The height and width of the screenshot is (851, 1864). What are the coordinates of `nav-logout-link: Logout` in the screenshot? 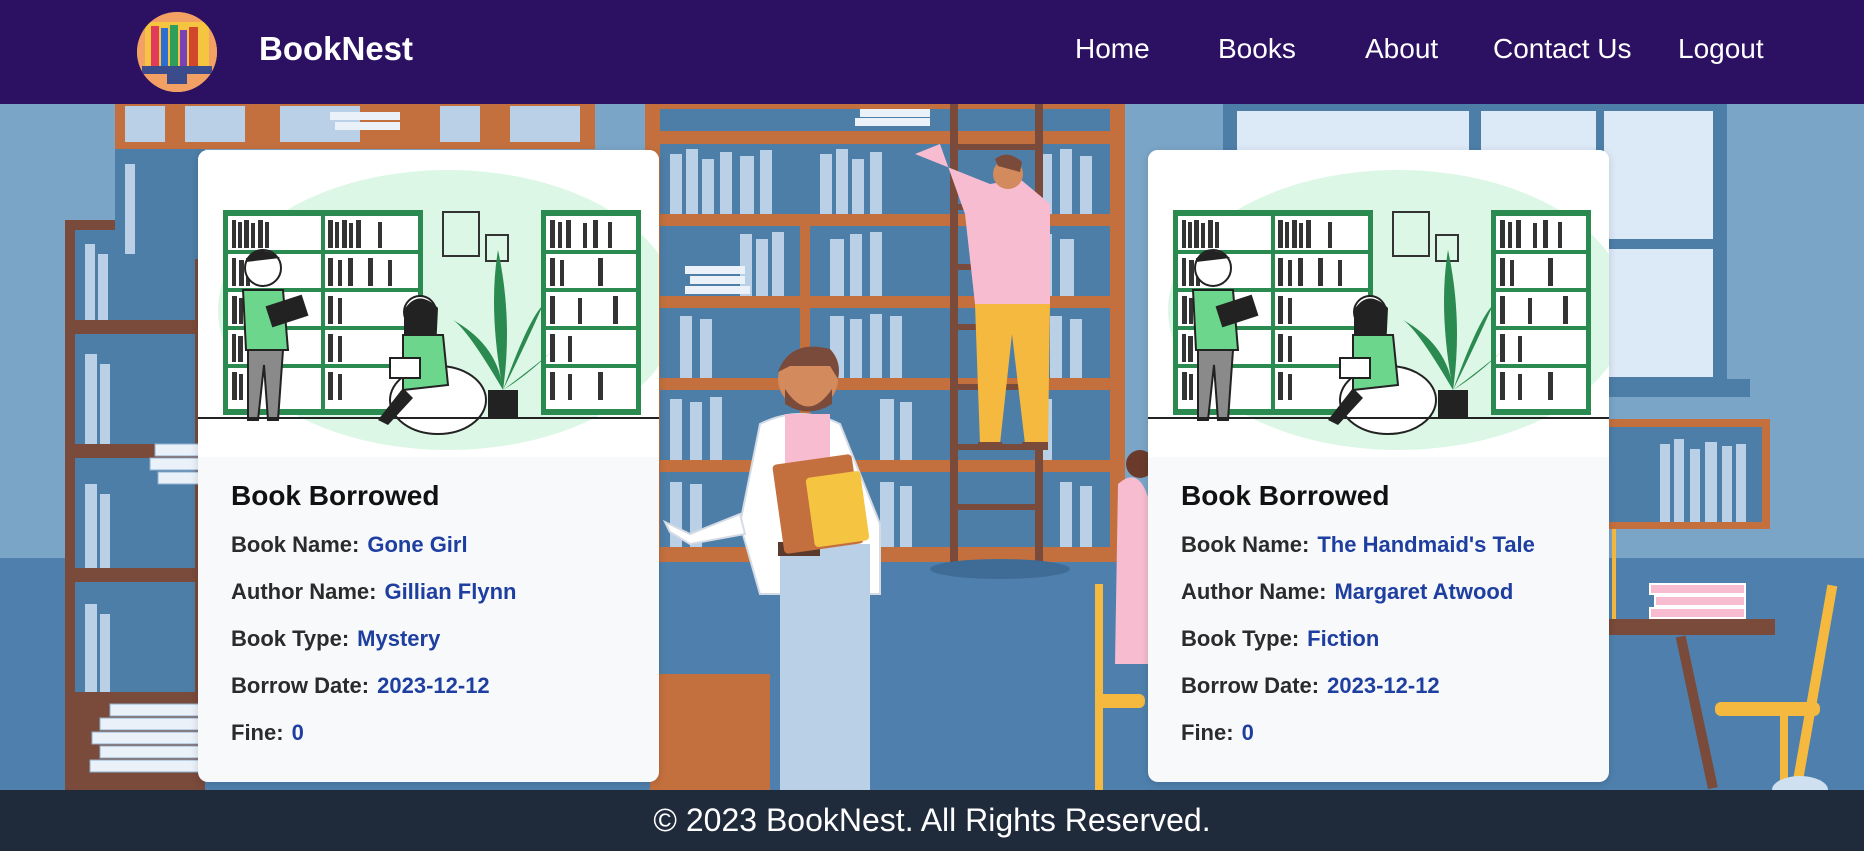 It's located at (1721, 49).